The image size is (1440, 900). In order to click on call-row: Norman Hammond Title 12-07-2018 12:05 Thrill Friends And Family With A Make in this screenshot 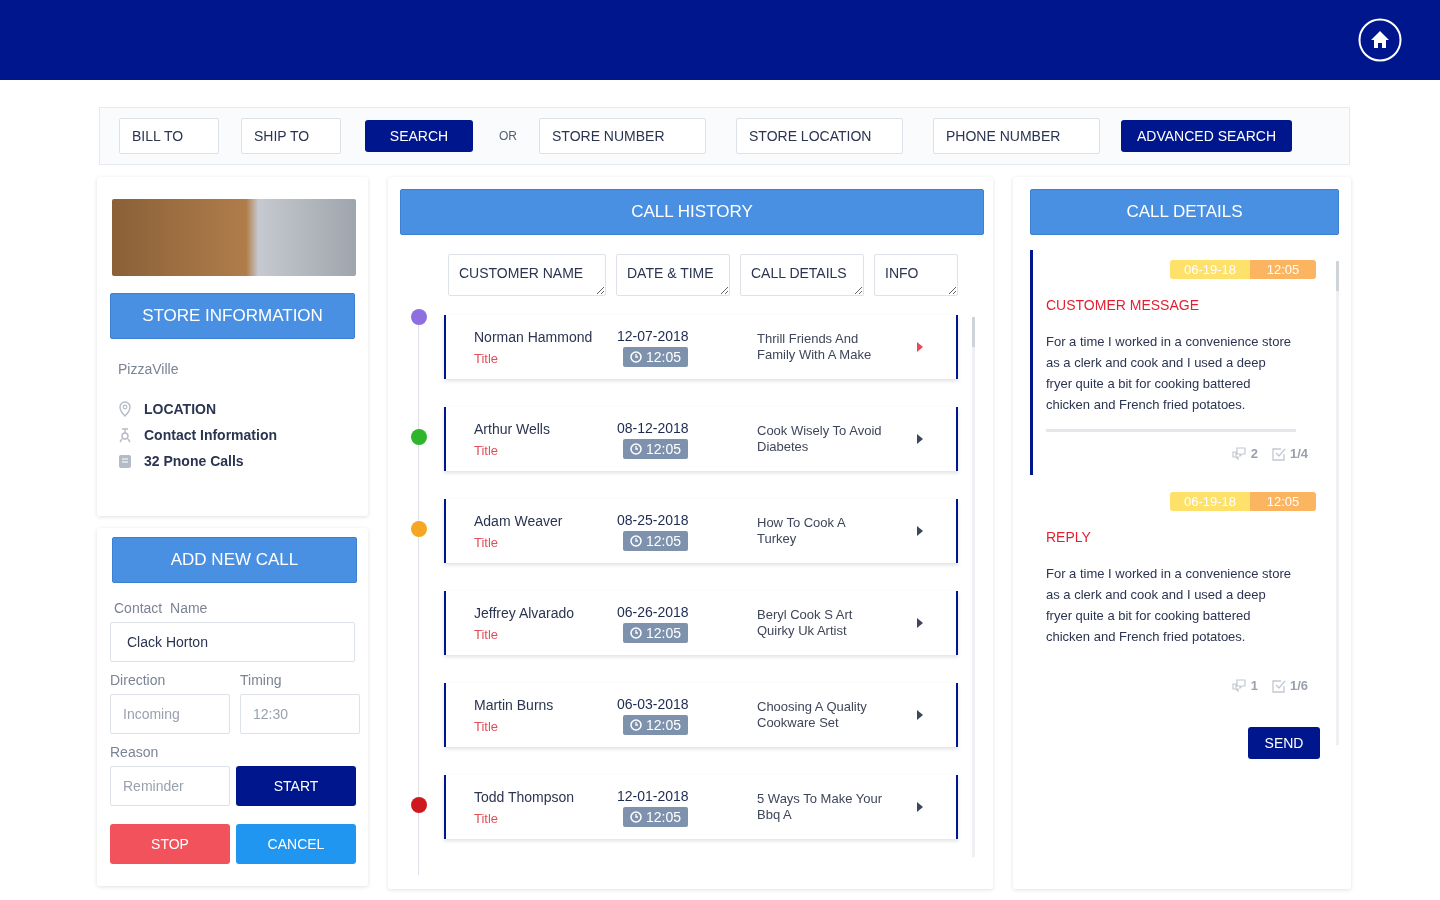, I will do `click(701, 347)`.